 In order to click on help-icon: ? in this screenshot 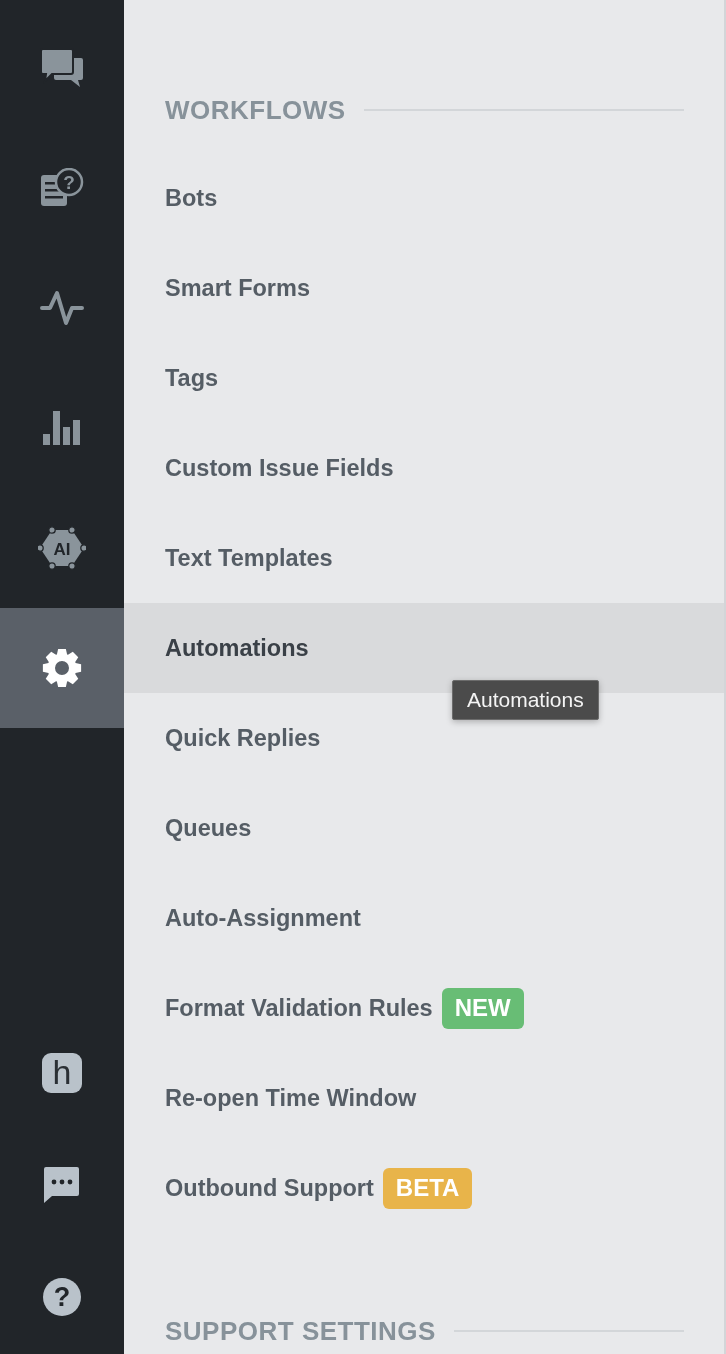, I will do `click(62, 1297)`.